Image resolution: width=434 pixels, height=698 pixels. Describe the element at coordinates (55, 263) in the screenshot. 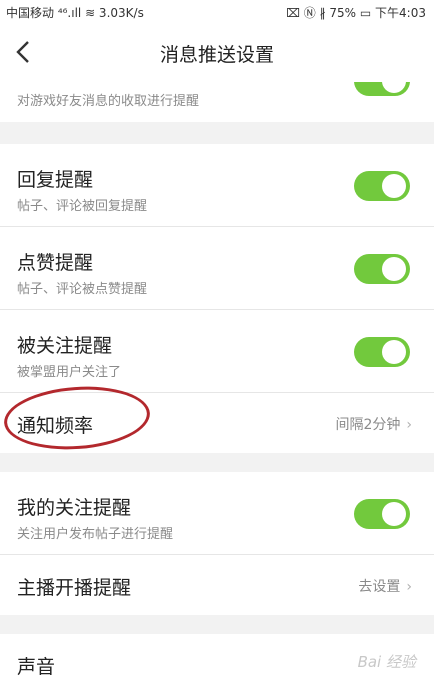

I see `like-reminder-title: 点赞提醒` at that location.